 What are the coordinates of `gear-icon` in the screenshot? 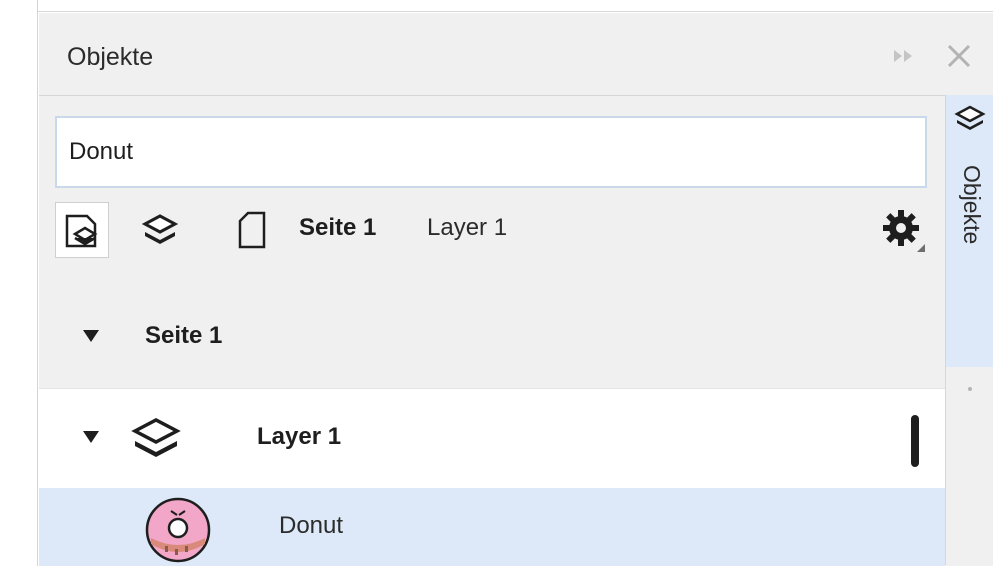 It's located at (904, 231).